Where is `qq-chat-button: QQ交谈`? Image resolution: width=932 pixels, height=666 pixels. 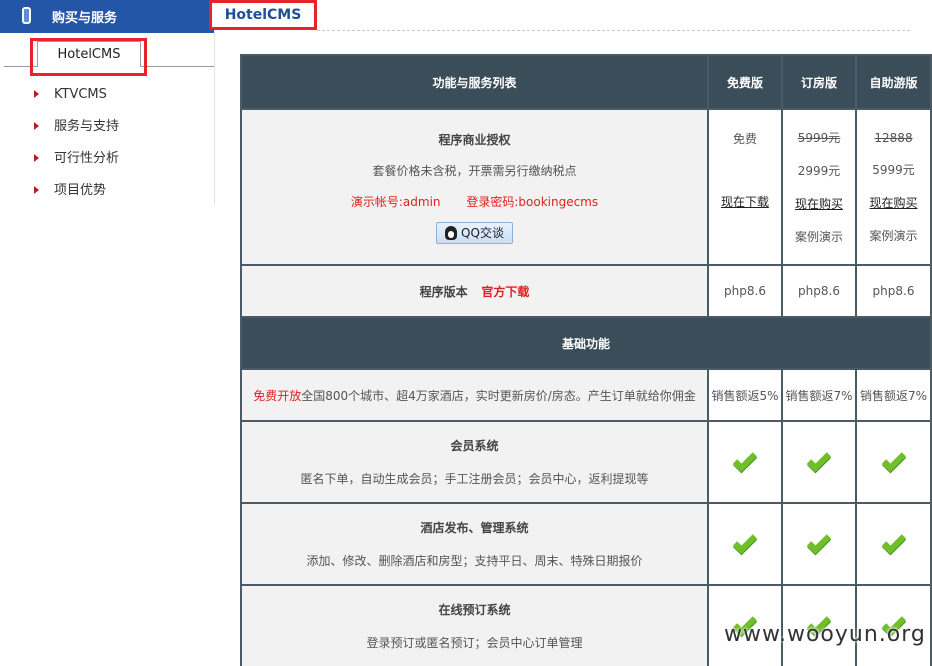
qq-chat-button: QQ交谈 is located at coordinates (474, 232).